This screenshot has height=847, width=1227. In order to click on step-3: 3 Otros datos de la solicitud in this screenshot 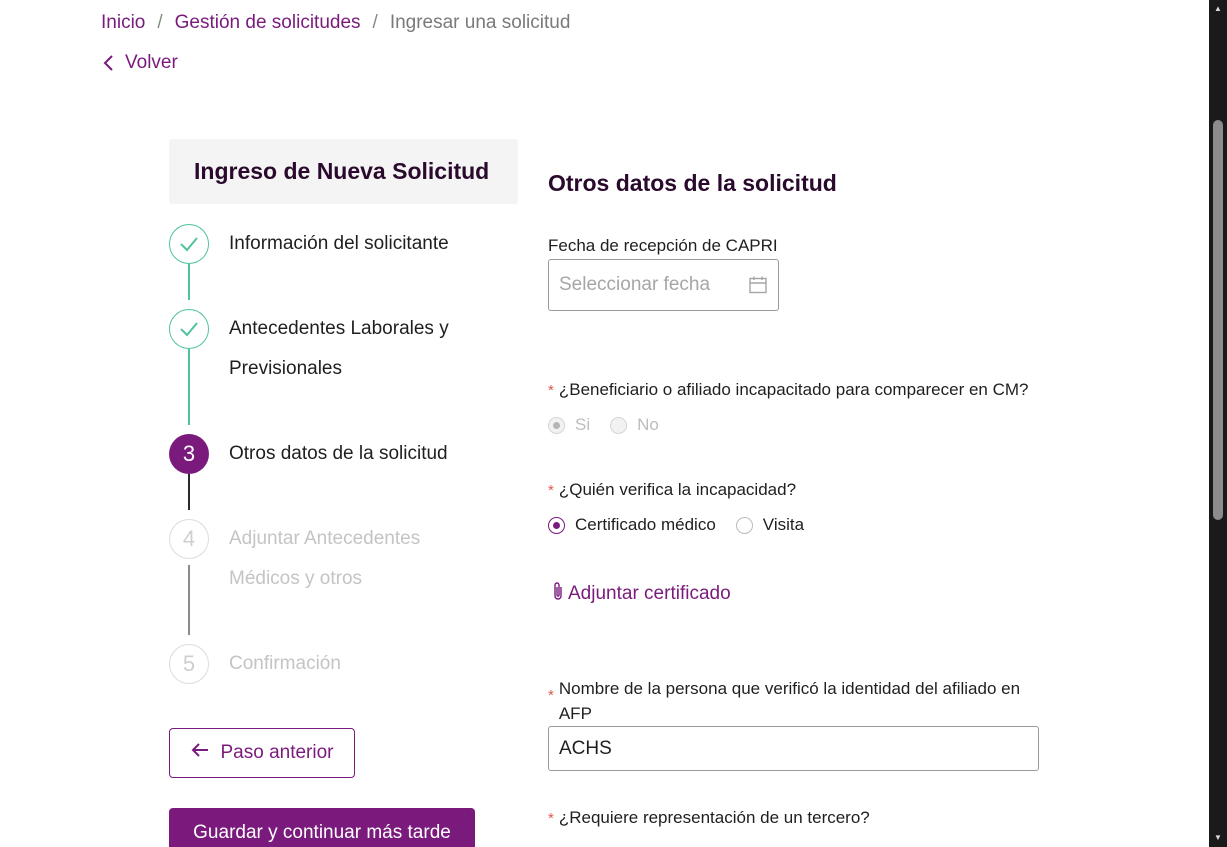, I will do `click(329, 454)`.